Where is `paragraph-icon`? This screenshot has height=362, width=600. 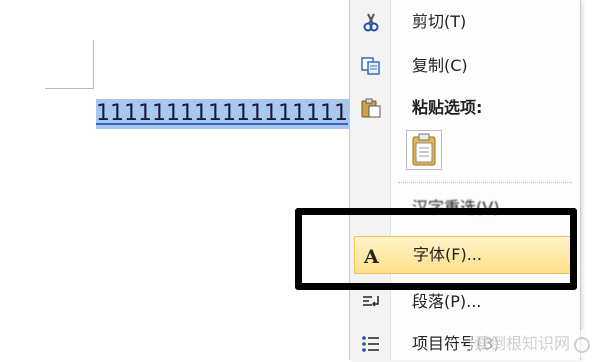
paragraph-icon is located at coordinates (371, 302).